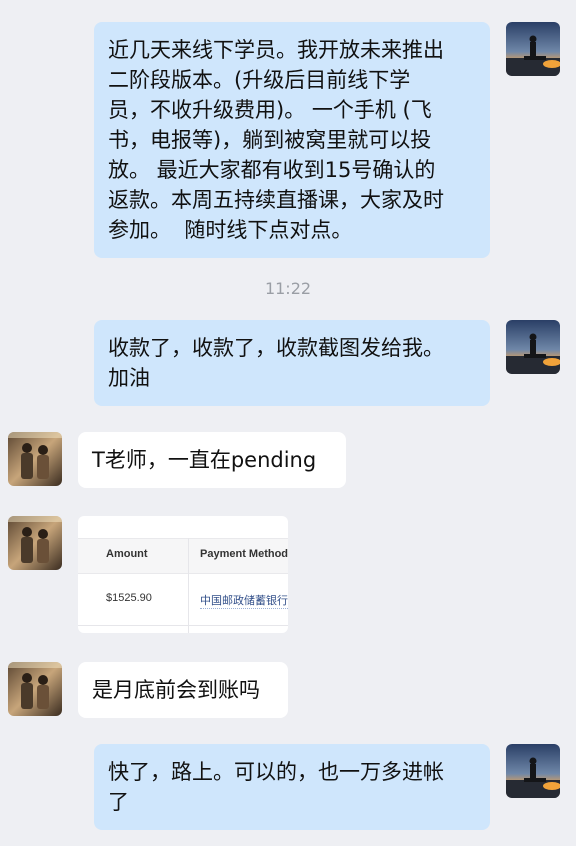 This screenshot has height=846, width=576. Describe the element at coordinates (272, 170) in the screenshot. I see `message-line: 放。 最近大家都有收到15号确认的` at that location.